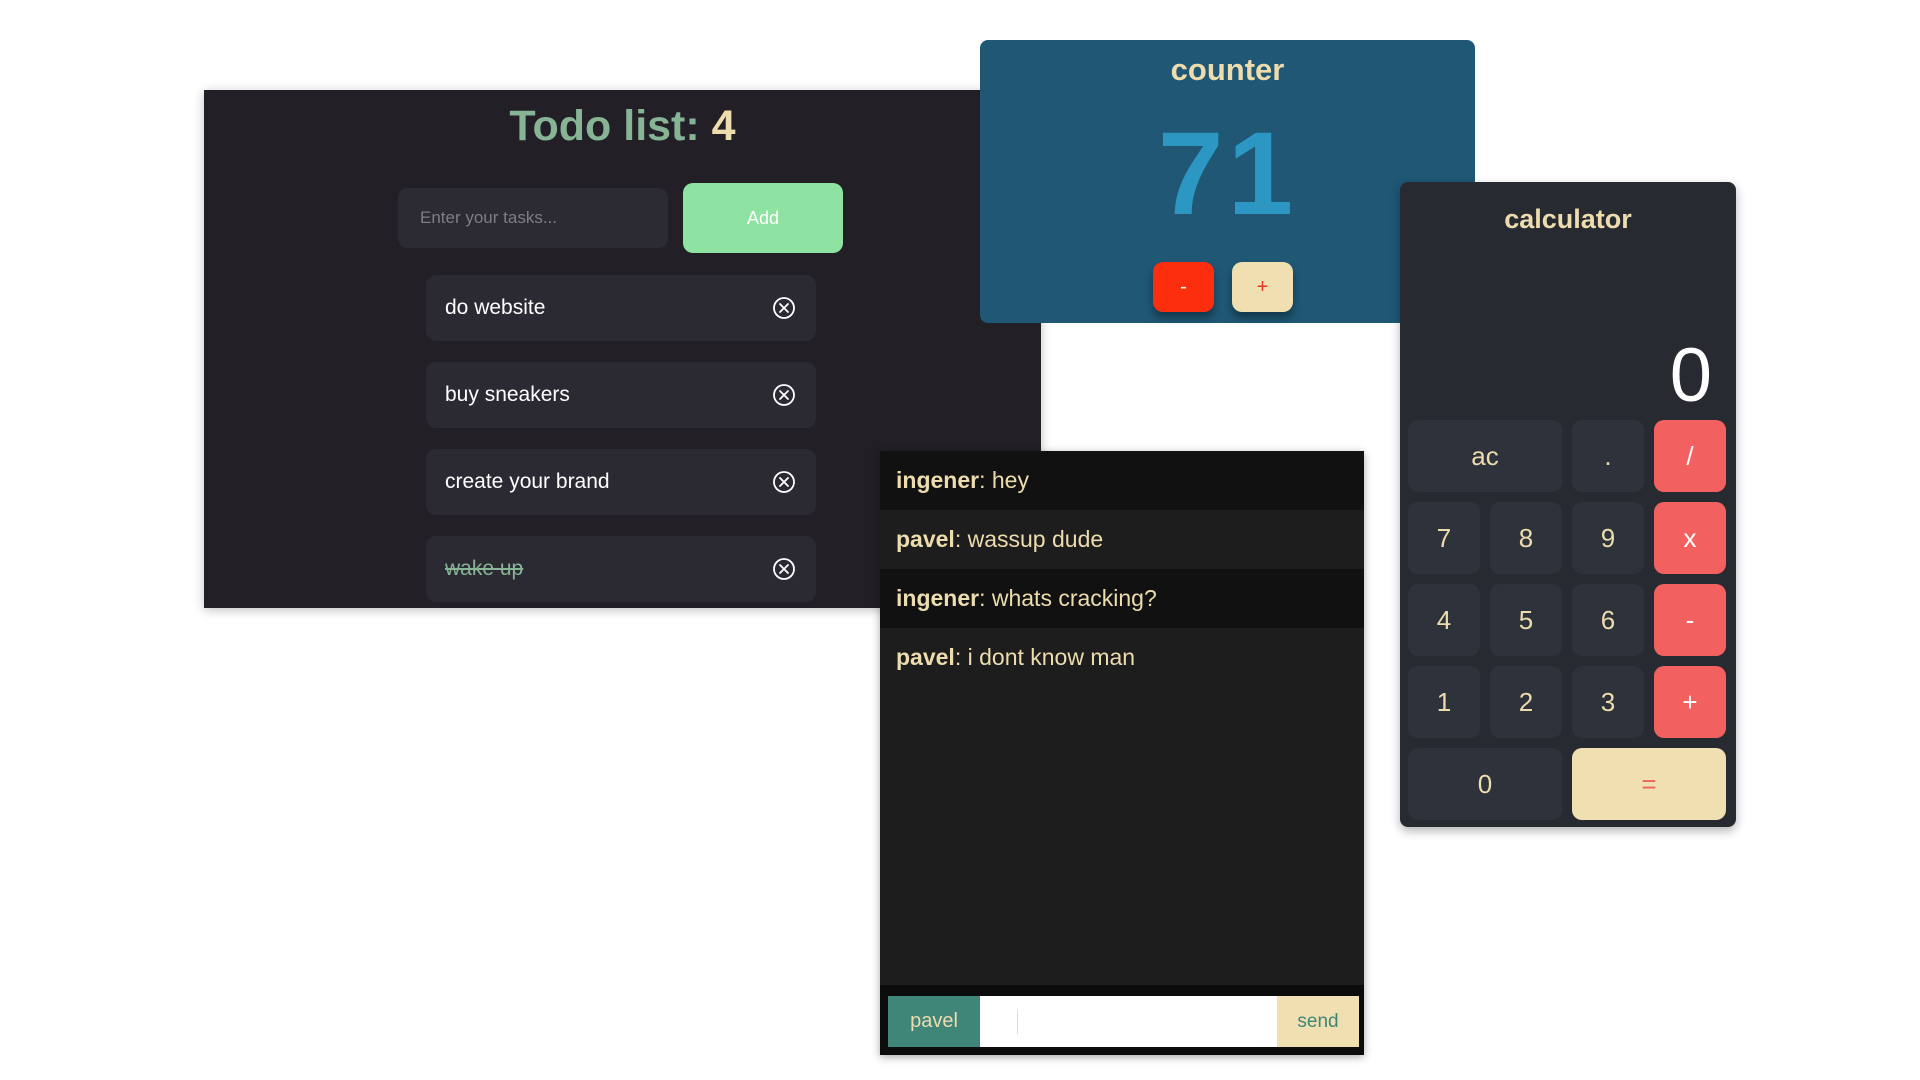 This screenshot has height=1080, width=1920. What do you see at coordinates (495, 307) in the screenshot?
I see `todo-item-text: do website` at bounding box center [495, 307].